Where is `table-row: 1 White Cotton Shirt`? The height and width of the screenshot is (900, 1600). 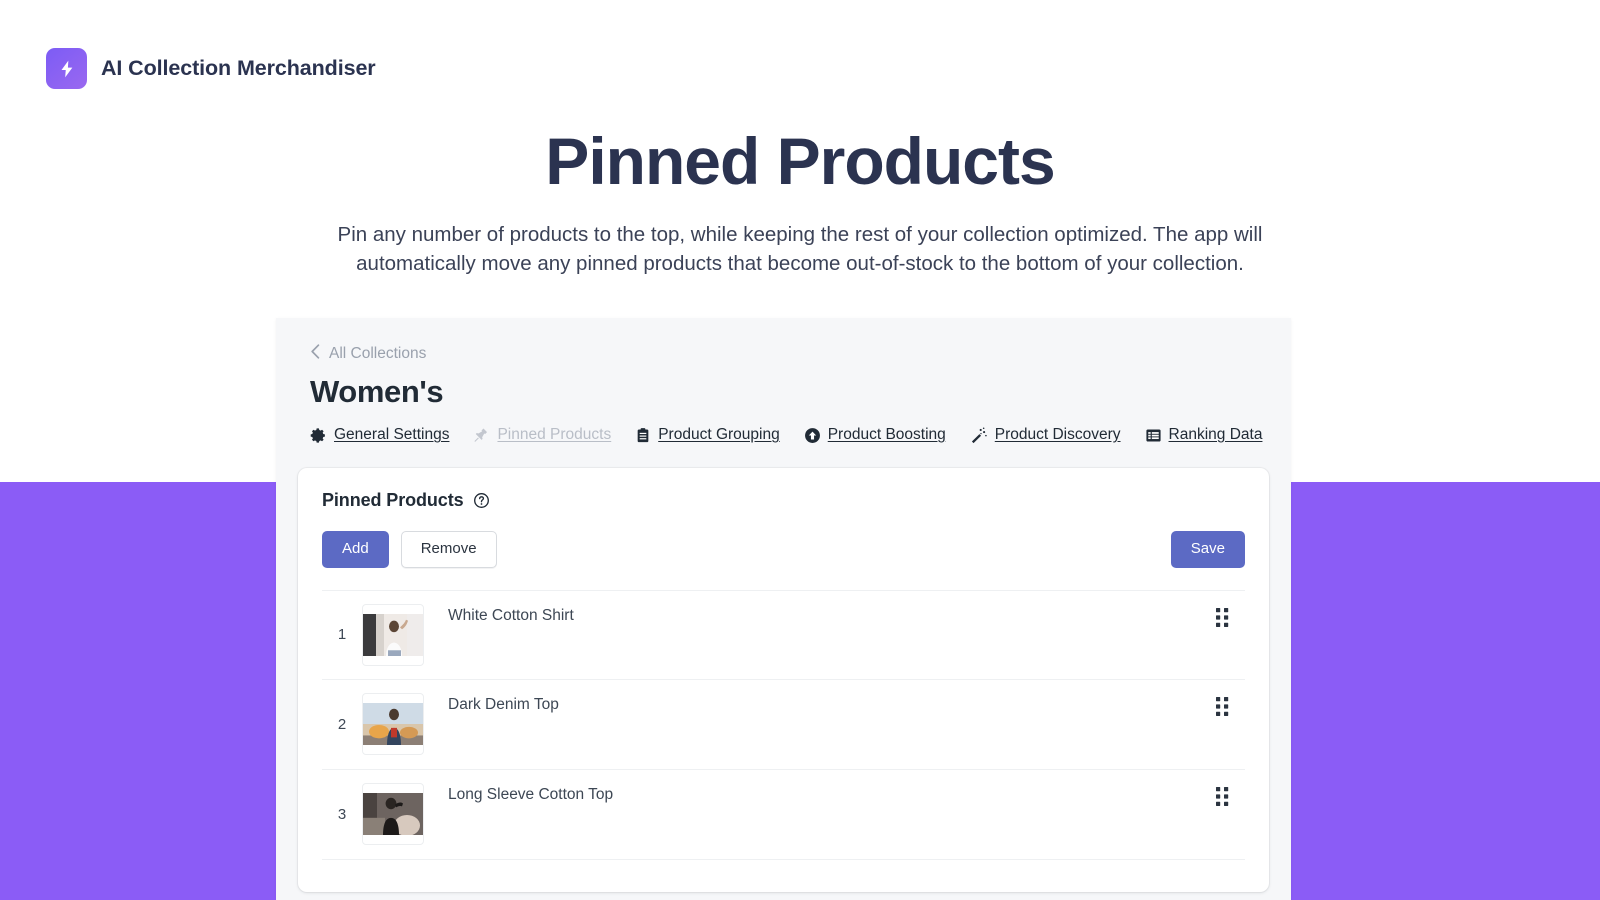 table-row: 1 White Cotton Shirt is located at coordinates (783, 634).